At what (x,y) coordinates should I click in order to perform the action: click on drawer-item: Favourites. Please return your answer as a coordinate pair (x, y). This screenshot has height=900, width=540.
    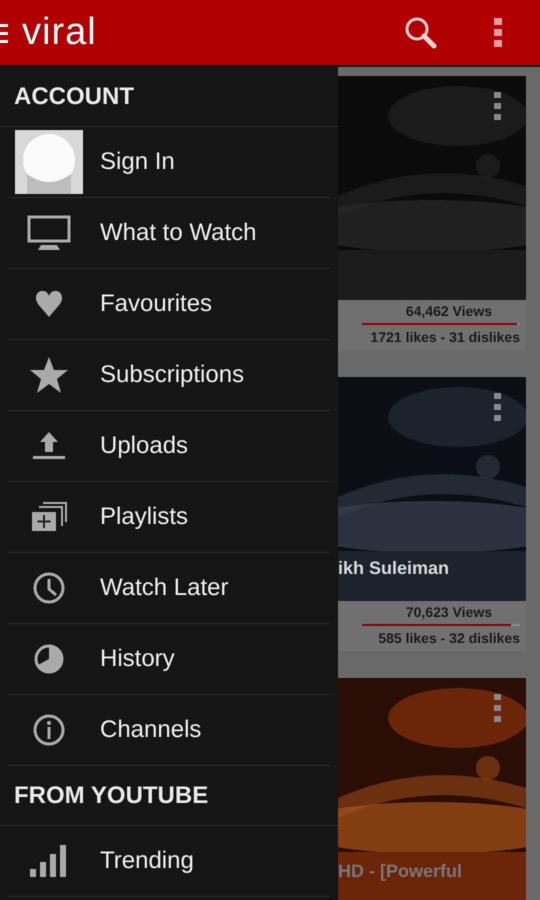
    Looking at the image, I should click on (169, 304).